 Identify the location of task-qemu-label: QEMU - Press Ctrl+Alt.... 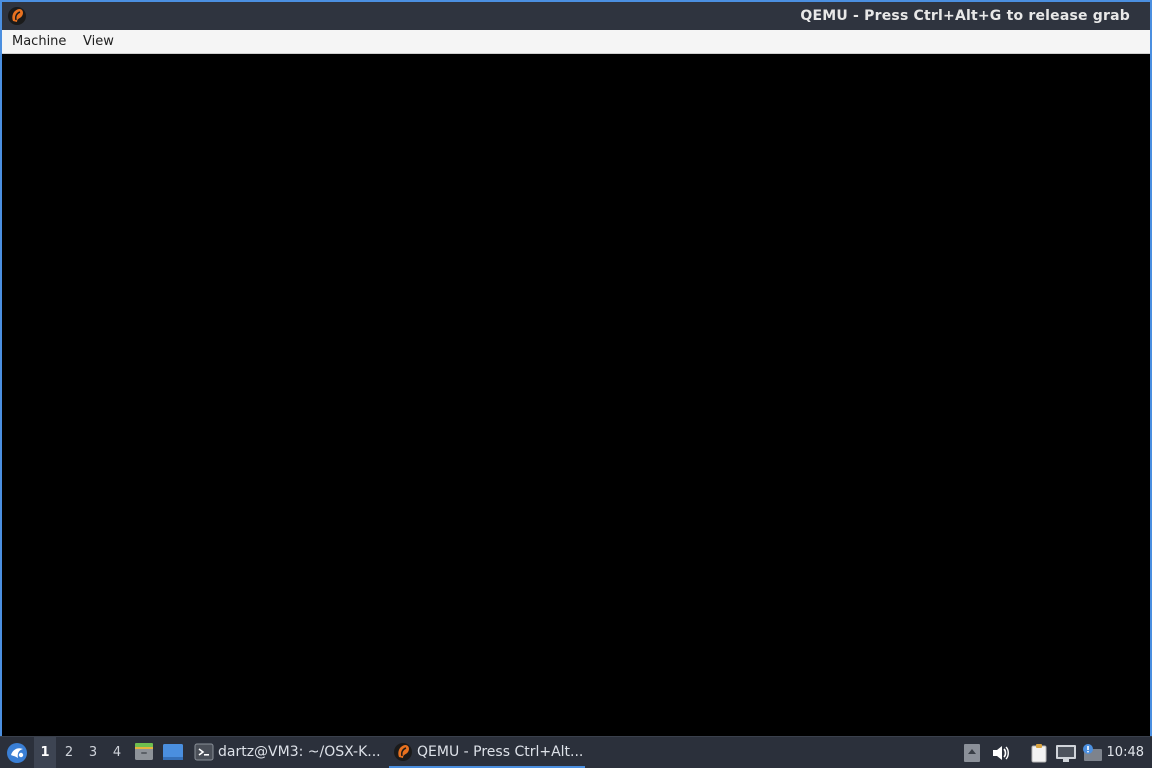
(500, 752).